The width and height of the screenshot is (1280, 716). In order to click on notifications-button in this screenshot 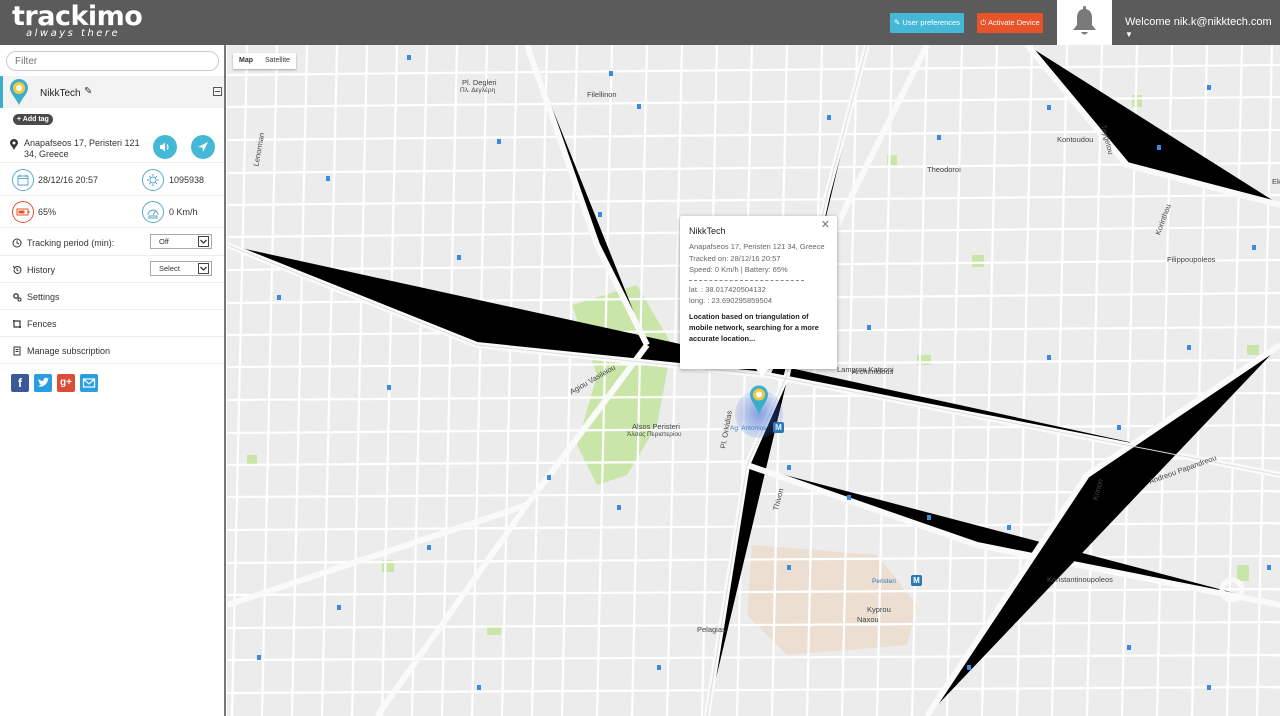, I will do `click(1084, 22)`.